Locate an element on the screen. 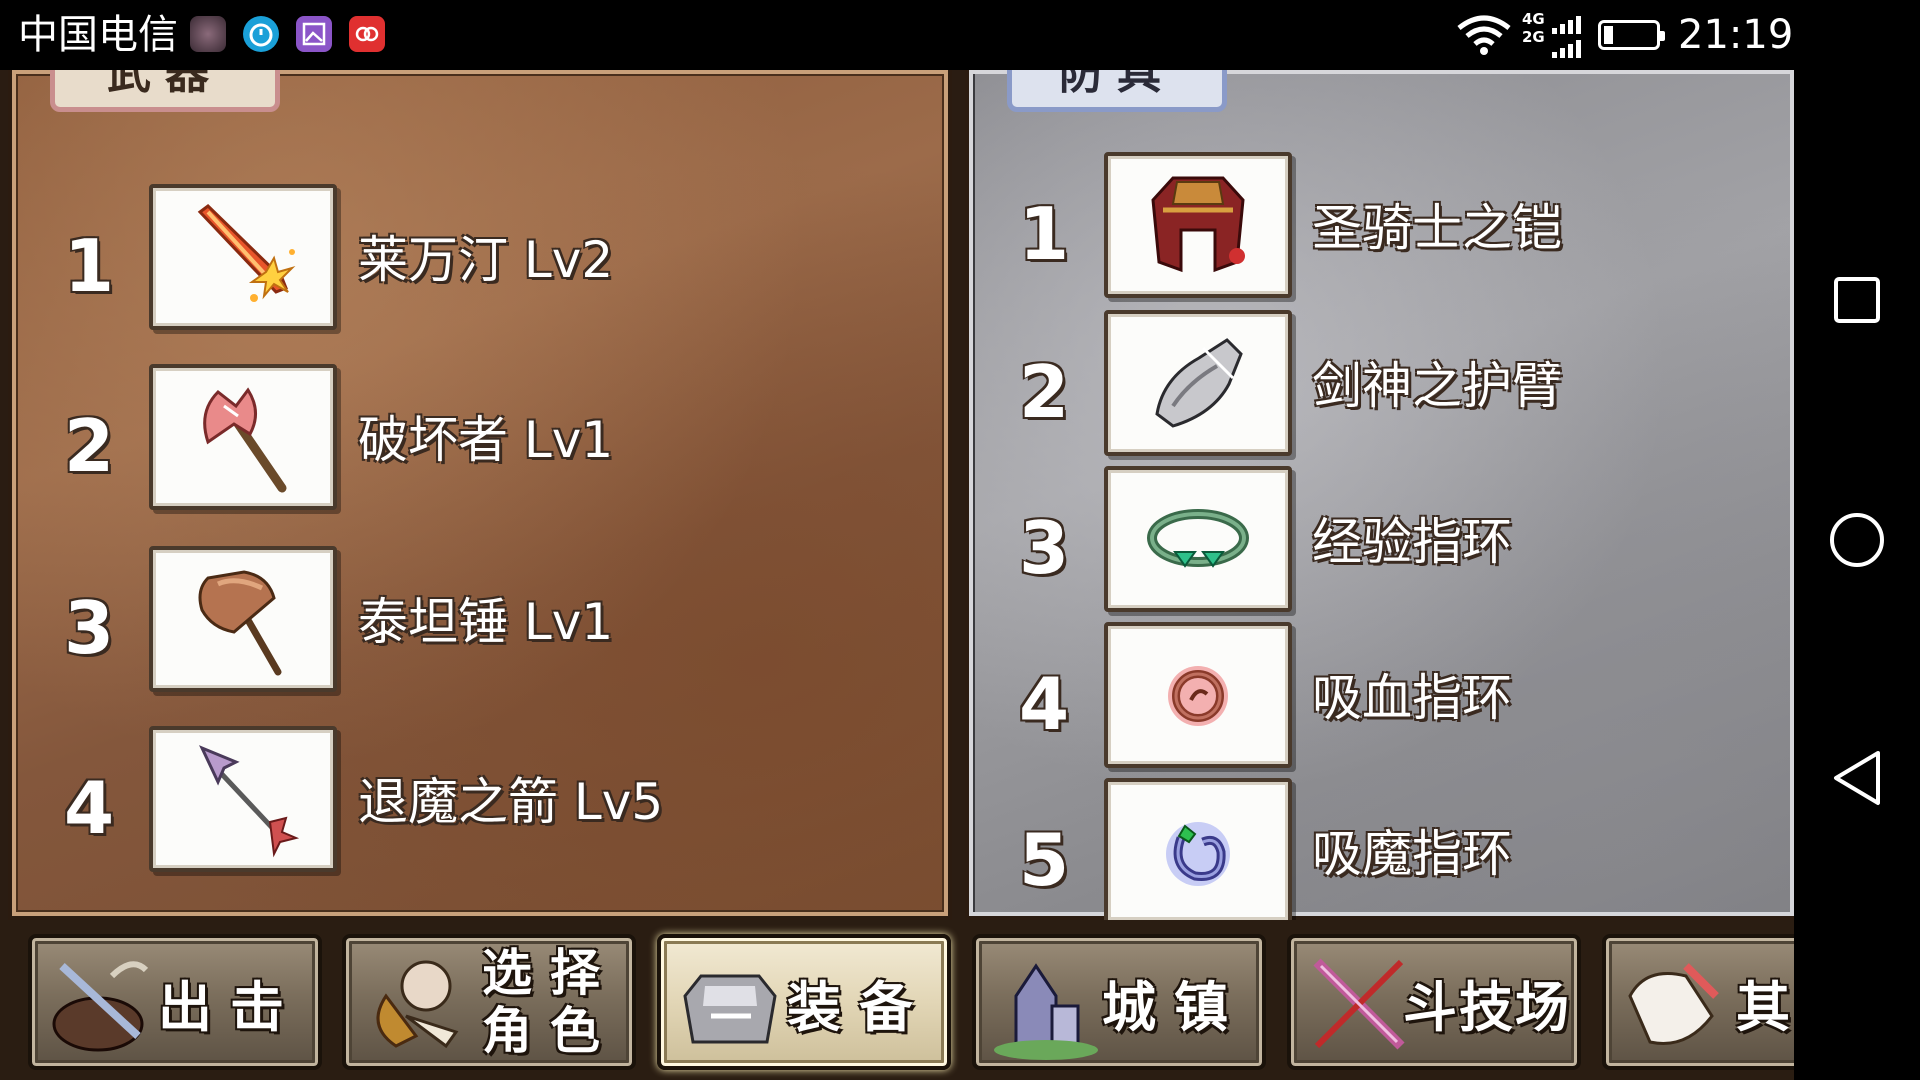 The height and width of the screenshot is (1080, 1920). select-character-label: 选择 角色 is located at coordinates (550, 1002).